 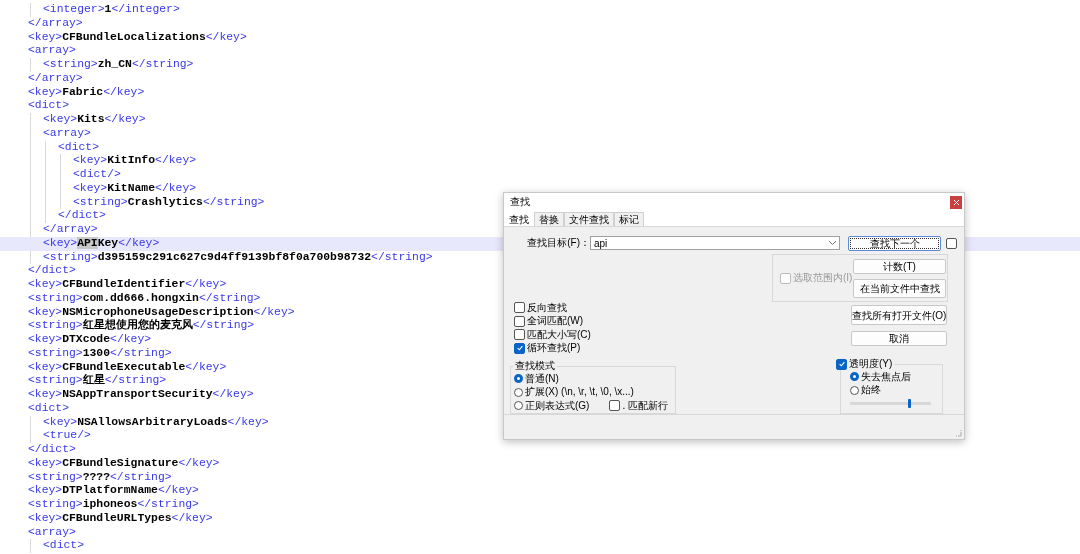 I want to click on slider-thumb, so click(x=910, y=404).